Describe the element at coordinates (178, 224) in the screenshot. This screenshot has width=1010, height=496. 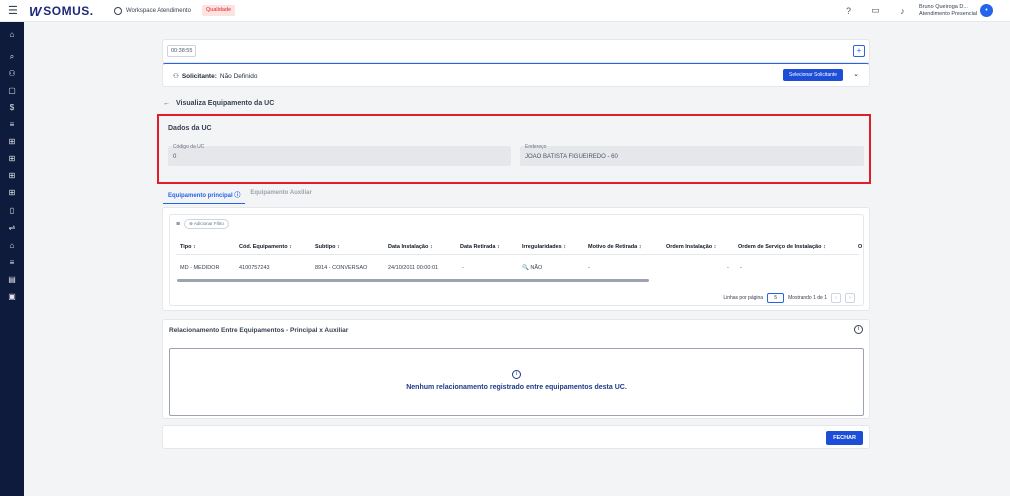
I see `filter-icon: ≡` at that location.